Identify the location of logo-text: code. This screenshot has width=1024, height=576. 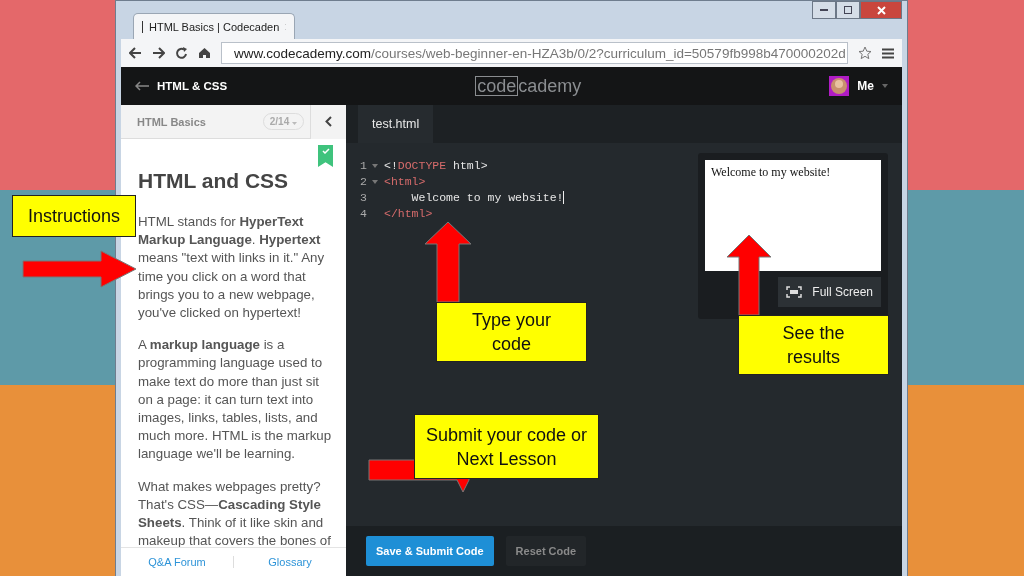
(497, 86).